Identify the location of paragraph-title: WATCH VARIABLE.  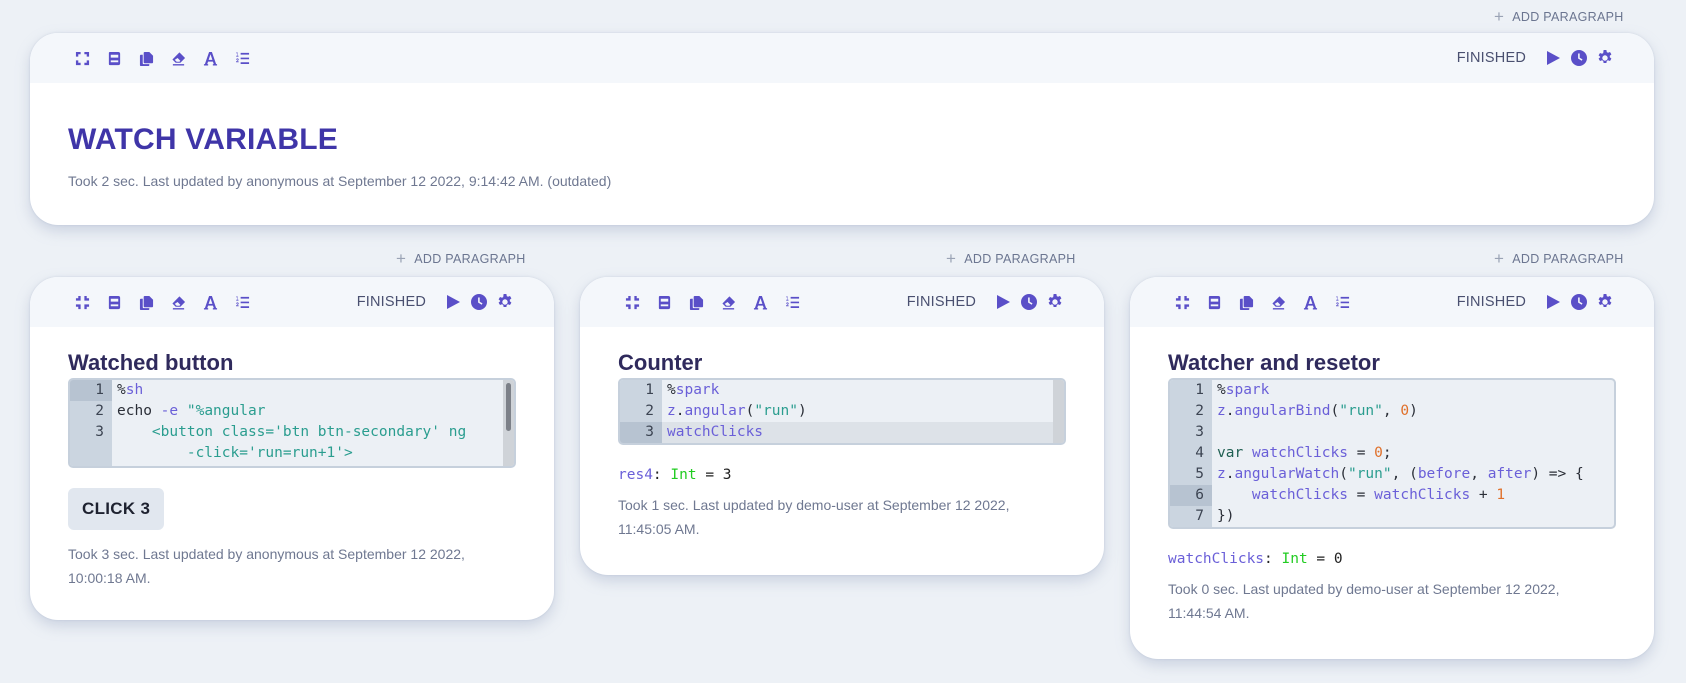
(203, 139).